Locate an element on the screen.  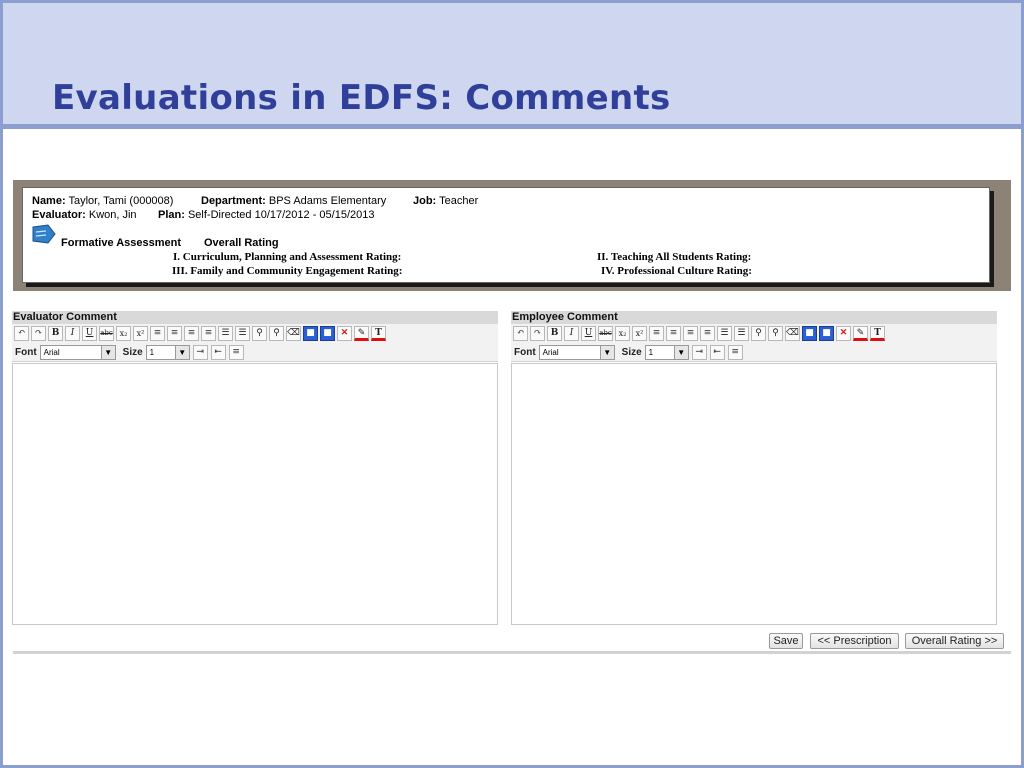
prescription-button: << Prescription is located at coordinates (854, 641).